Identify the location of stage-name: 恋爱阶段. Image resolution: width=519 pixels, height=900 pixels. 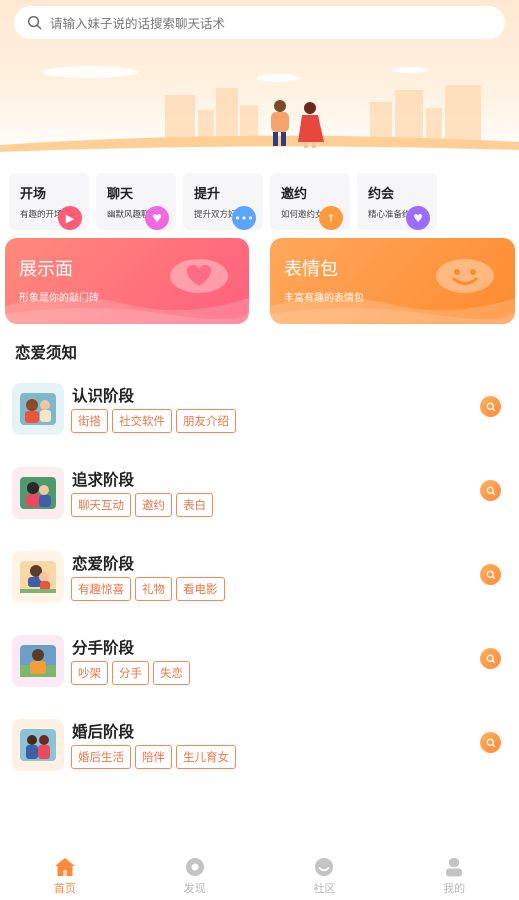
(103, 564).